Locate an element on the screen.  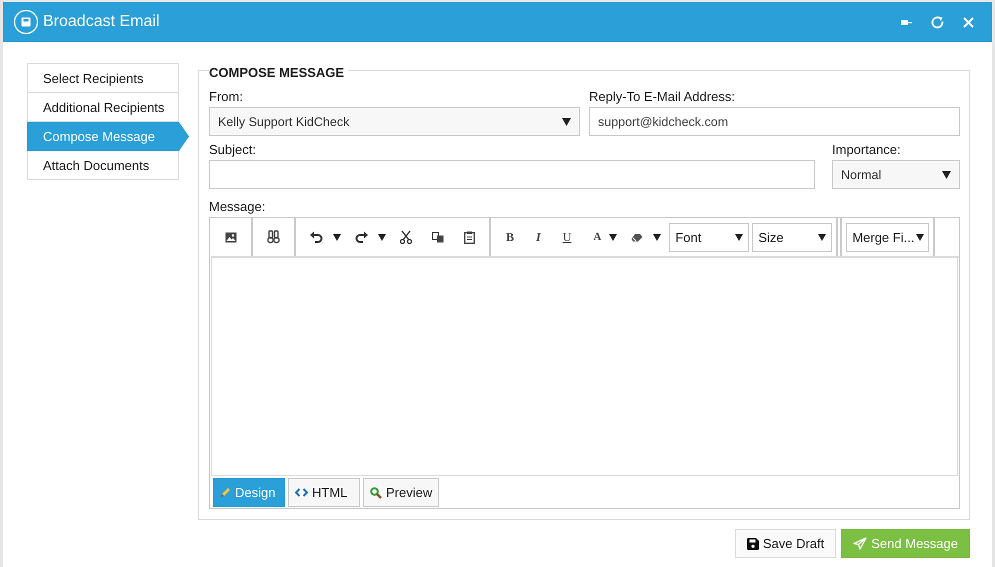
sidebar-item: Additional Recipients is located at coordinates (103, 107).